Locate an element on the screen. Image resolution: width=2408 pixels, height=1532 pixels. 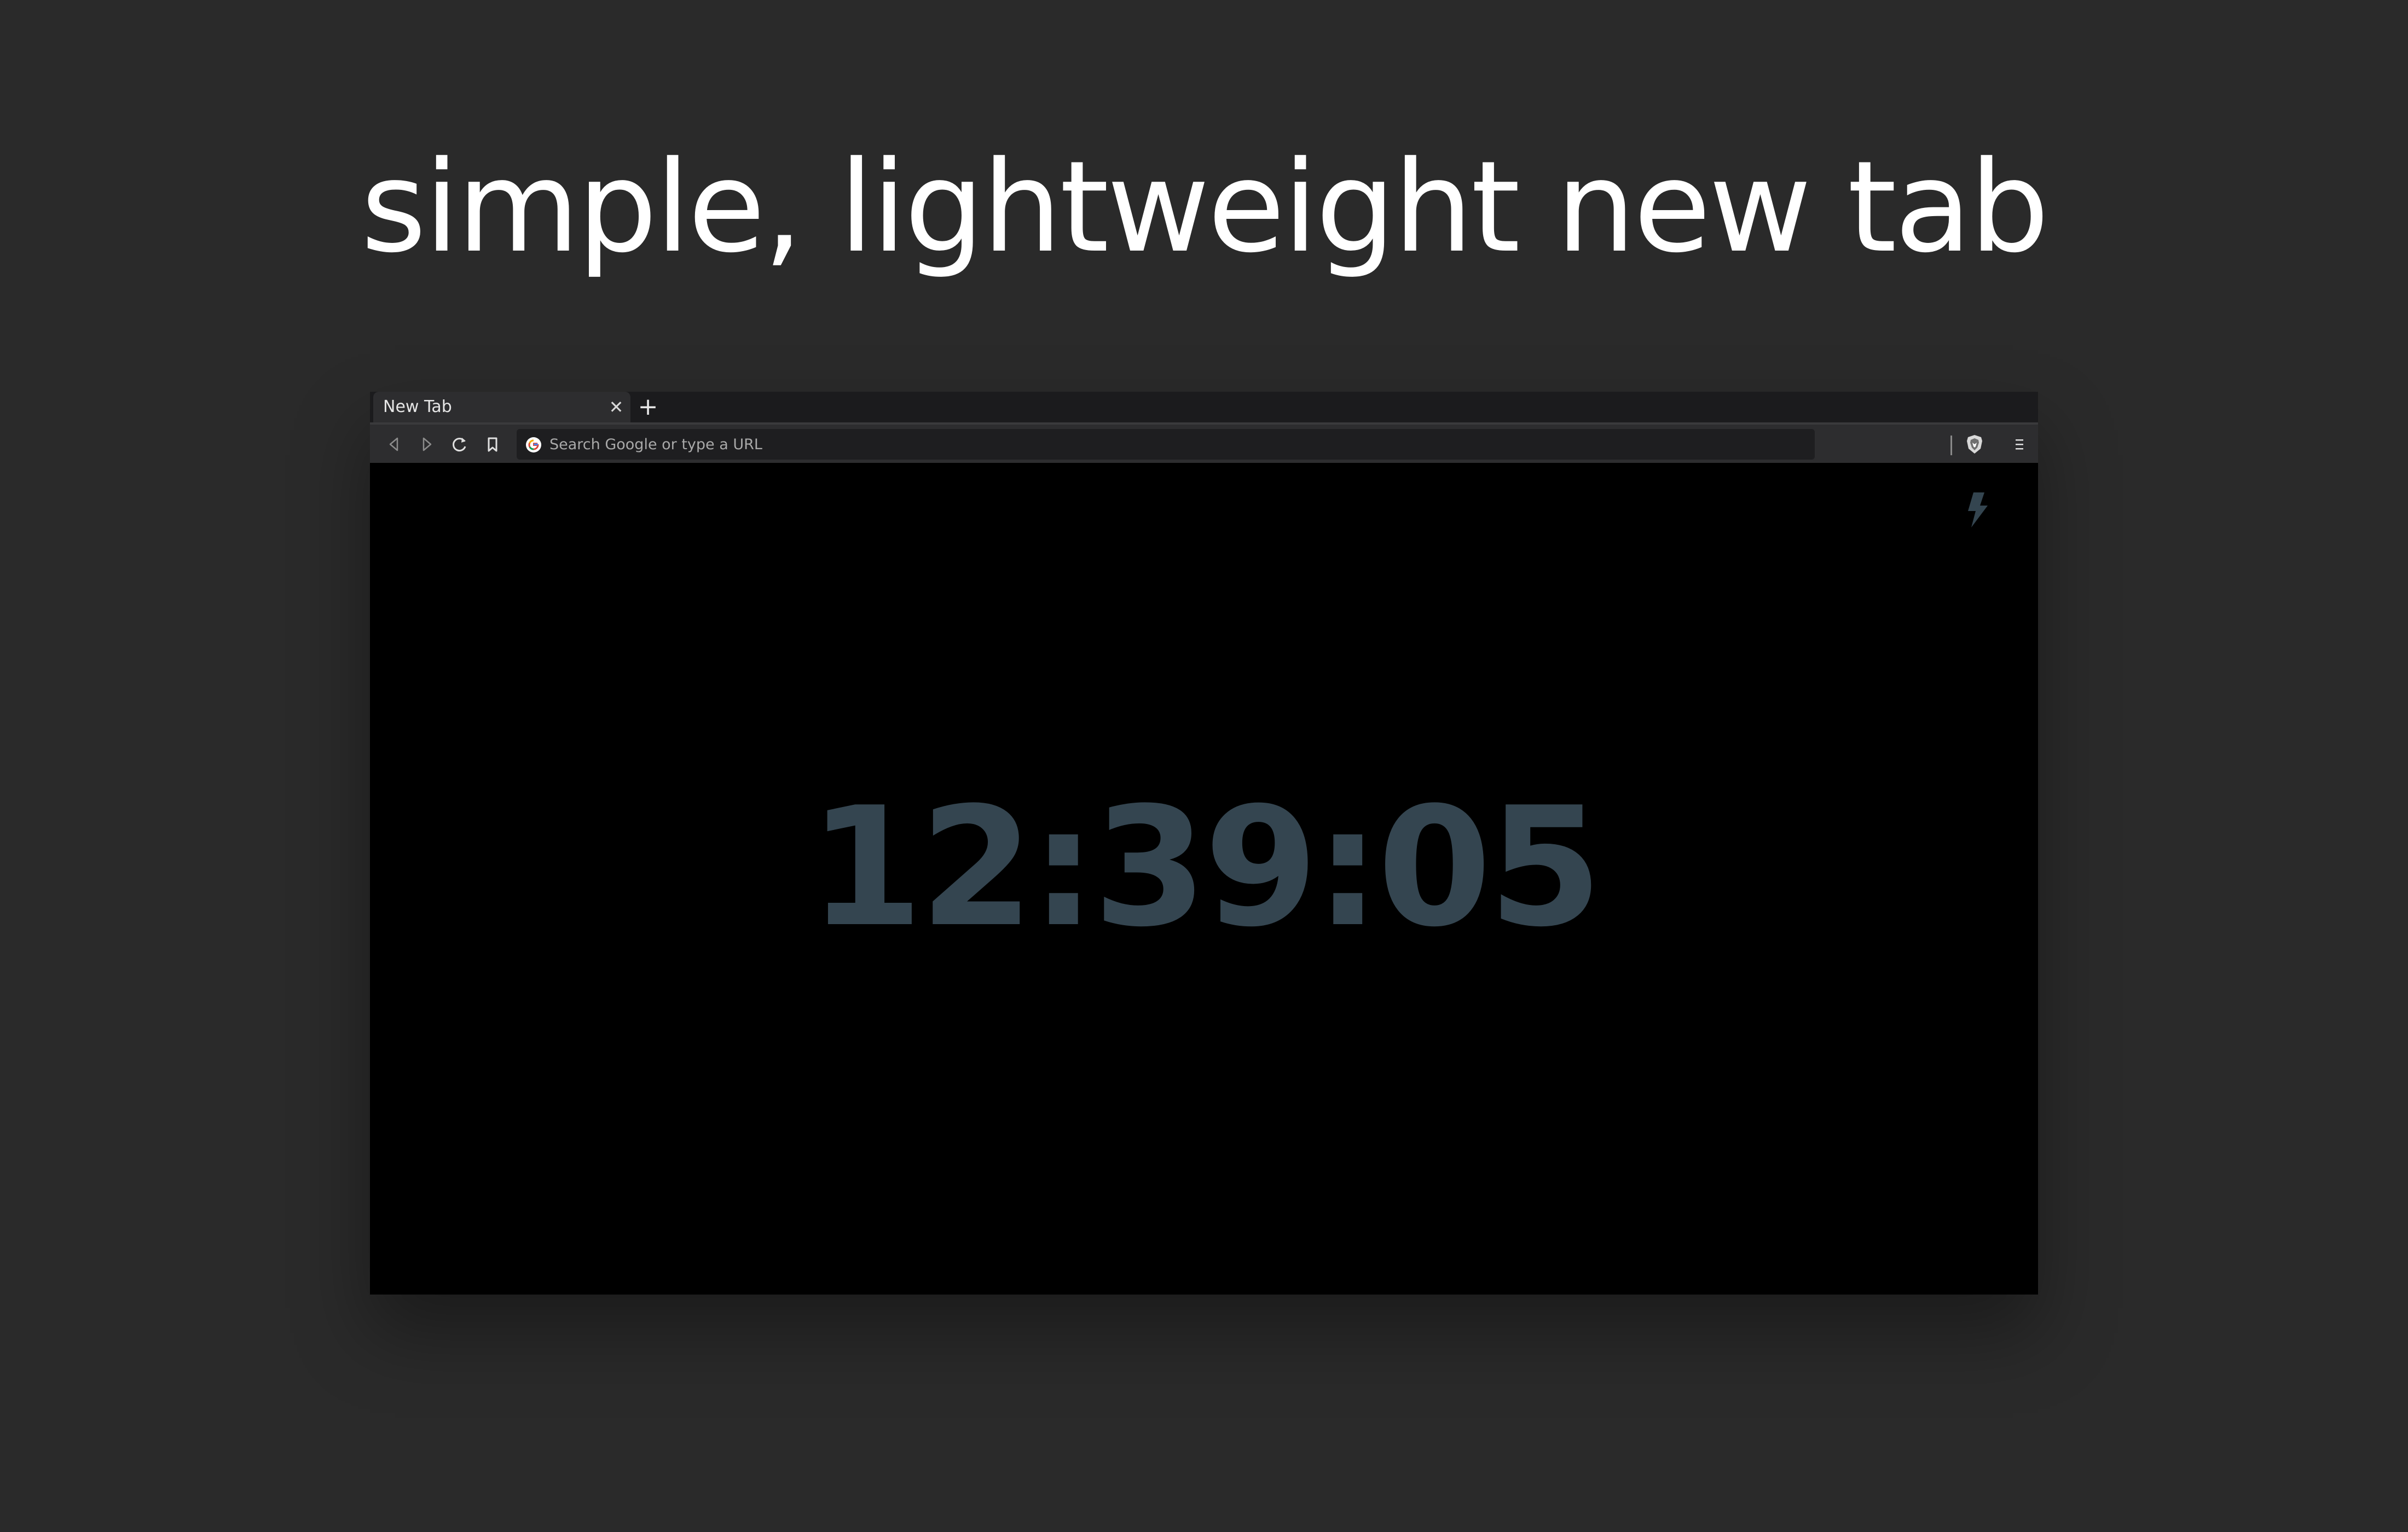
headline: simple, lightweight new tab is located at coordinates (1205, 208).